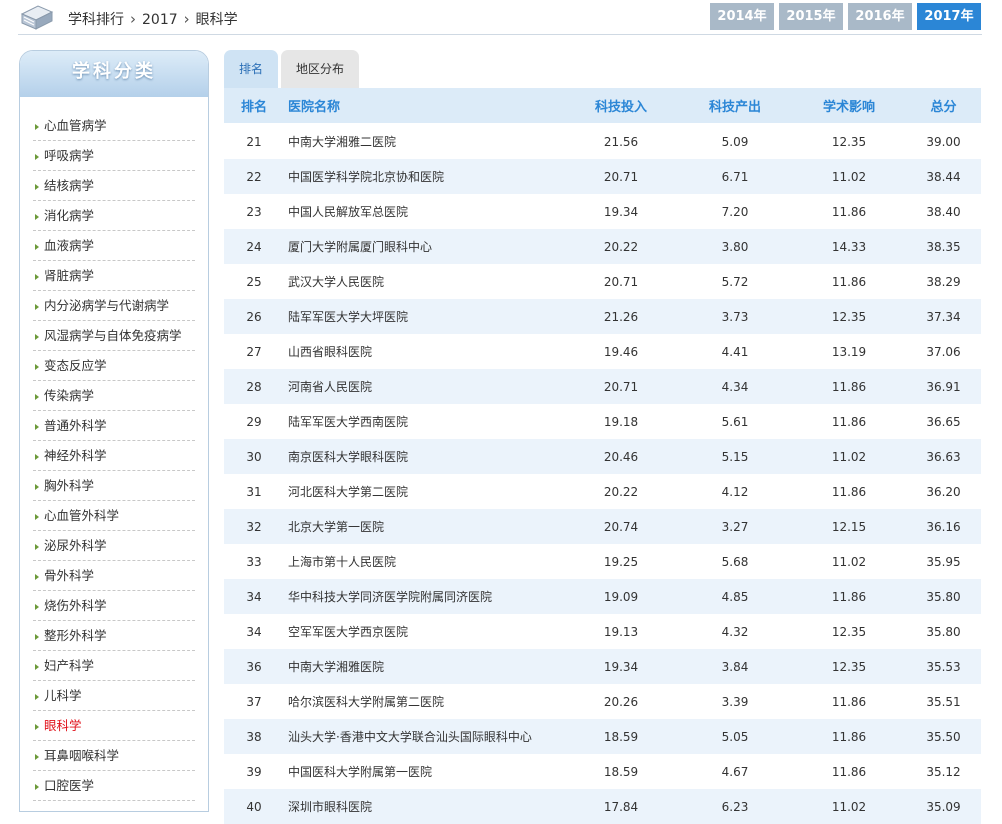  What do you see at coordinates (254, 176) in the screenshot?
I see `rank-cell: 22` at bounding box center [254, 176].